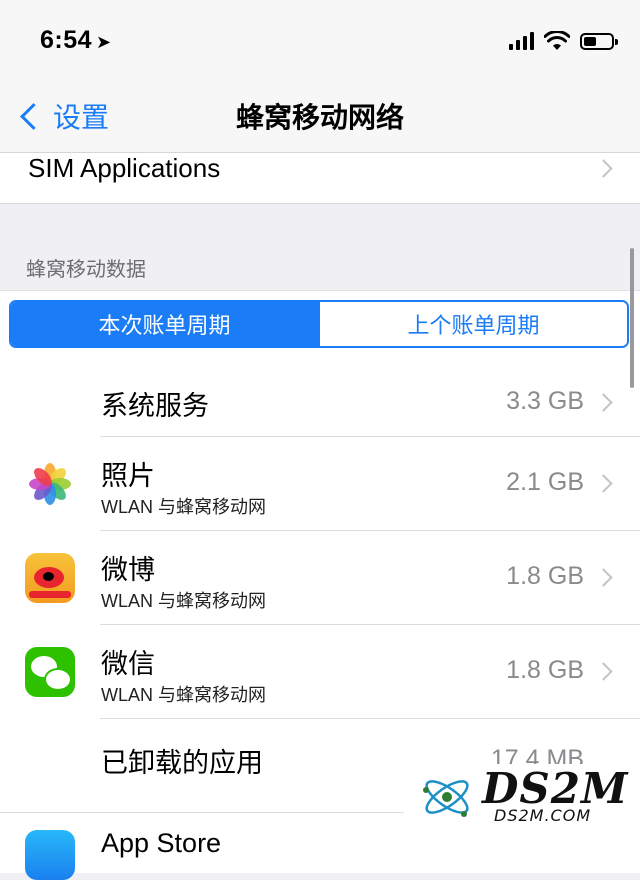 Image resolution: width=640 pixels, height=880 pixels. What do you see at coordinates (128, 476) in the screenshot?
I see `row-title: 照片` at bounding box center [128, 476].